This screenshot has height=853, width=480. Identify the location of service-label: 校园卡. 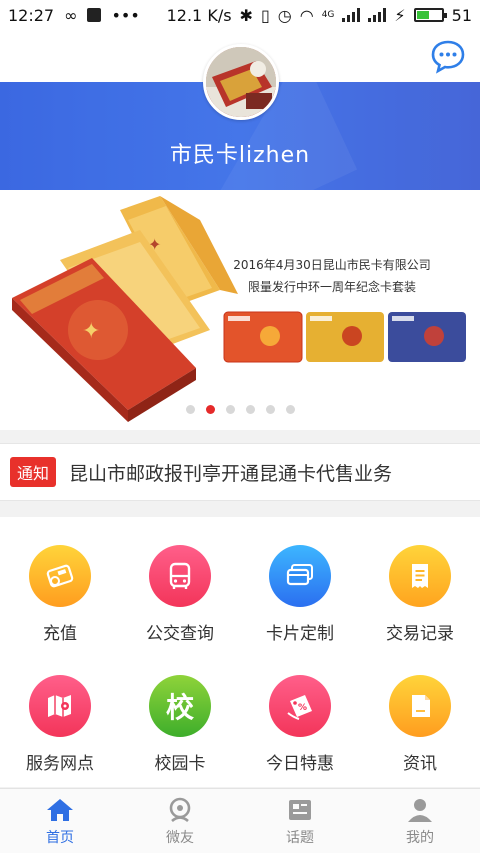
(180, 764).